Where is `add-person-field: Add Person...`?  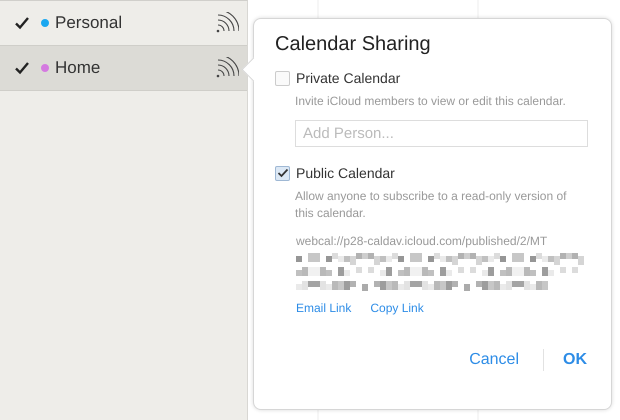
add-person-field: Add Person... is located at coordinates (441, 133).